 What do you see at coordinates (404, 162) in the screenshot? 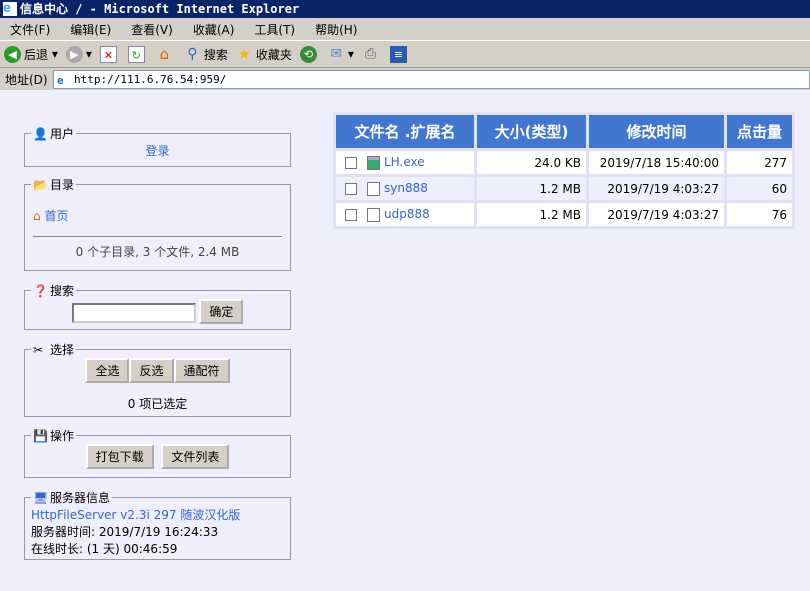
I see `file-link: LH.exe` at bounding box center [404, 162].